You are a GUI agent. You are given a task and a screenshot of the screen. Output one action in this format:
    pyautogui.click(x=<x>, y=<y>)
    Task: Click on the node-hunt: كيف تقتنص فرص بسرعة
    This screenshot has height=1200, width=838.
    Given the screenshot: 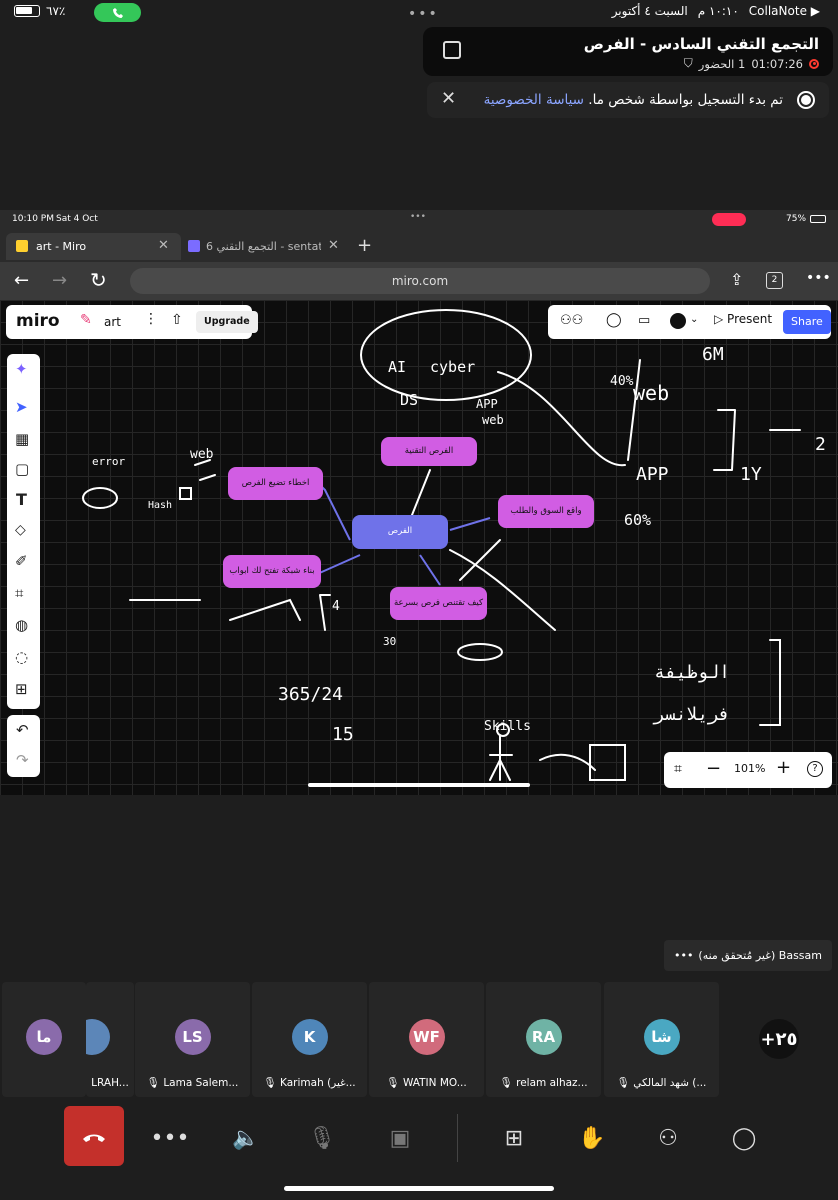 What is the action you would take?
    pyautogui.click(x=438, y=603)
    